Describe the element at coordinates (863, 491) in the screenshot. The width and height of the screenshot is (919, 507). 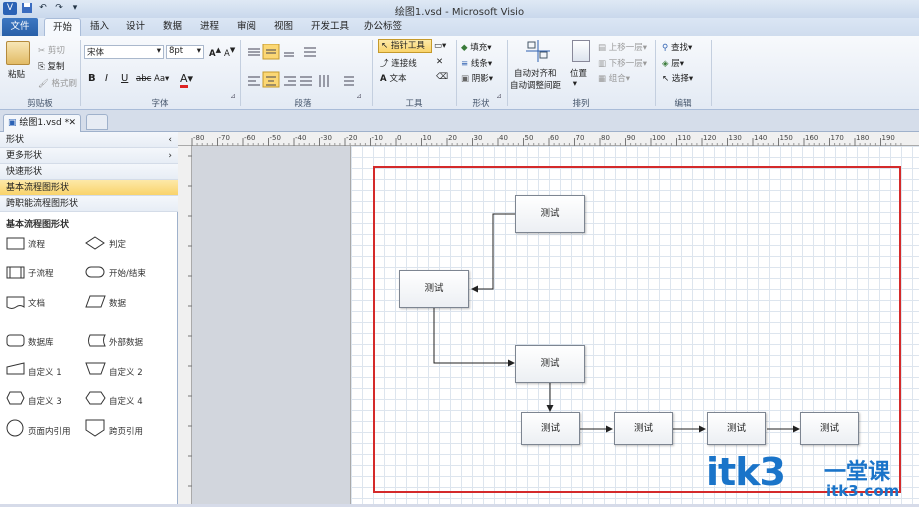
I see `watermark-url: itk3.com` at that location.